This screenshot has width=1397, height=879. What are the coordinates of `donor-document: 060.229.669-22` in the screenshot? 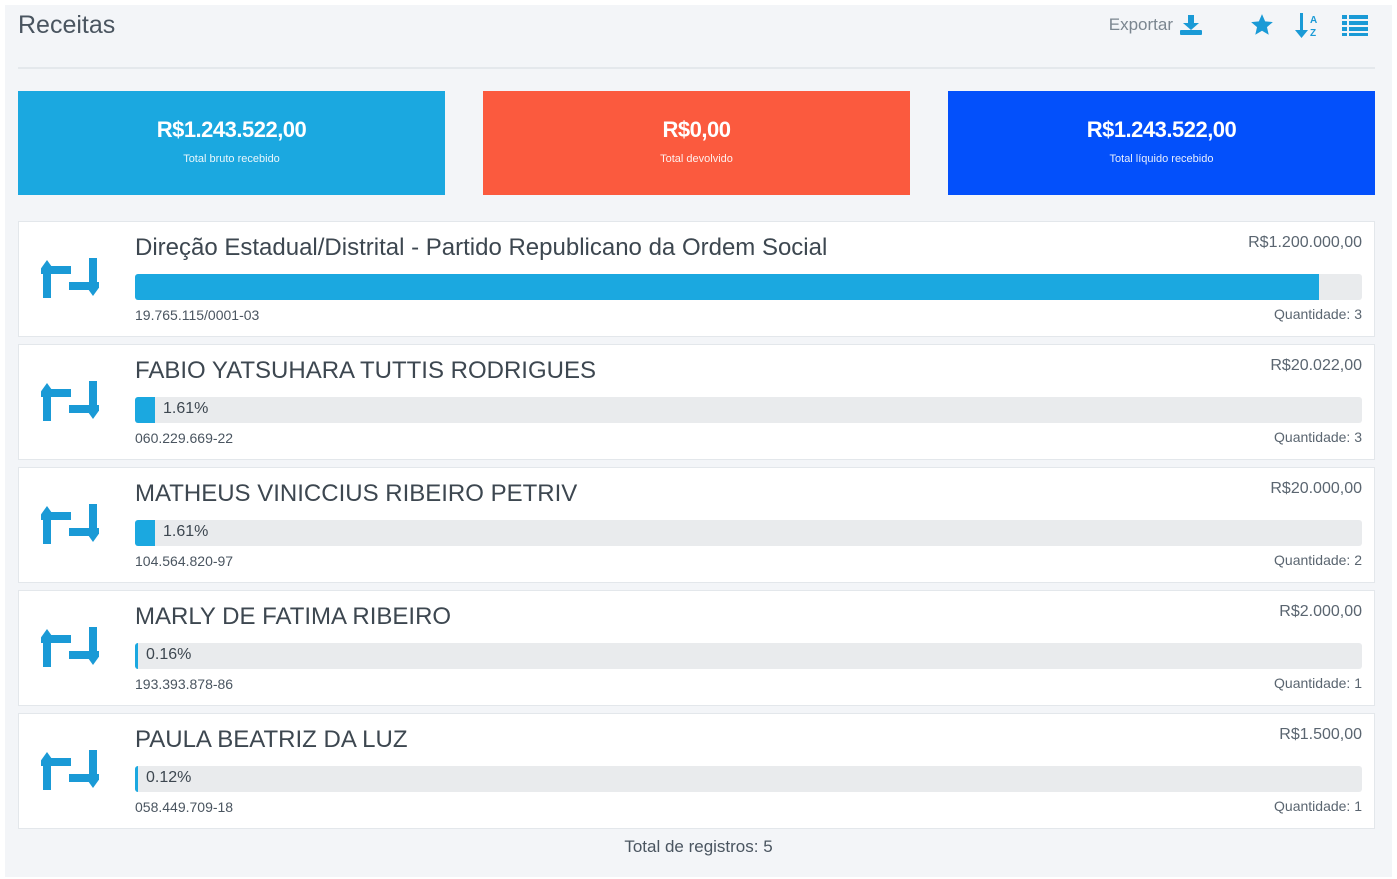 It's located at (184, 438).